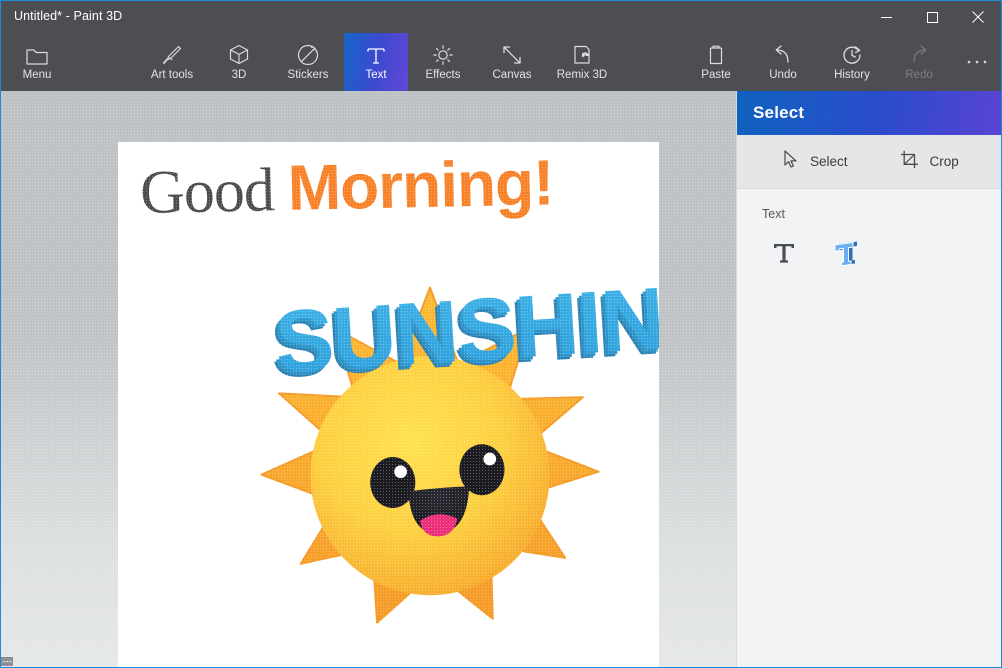 This screenshot has height=668, width=1002. What do you see at coordinates (829, 161) in the screenshot?
I see `subtool-label: Select` at bounding box center [829, 161].